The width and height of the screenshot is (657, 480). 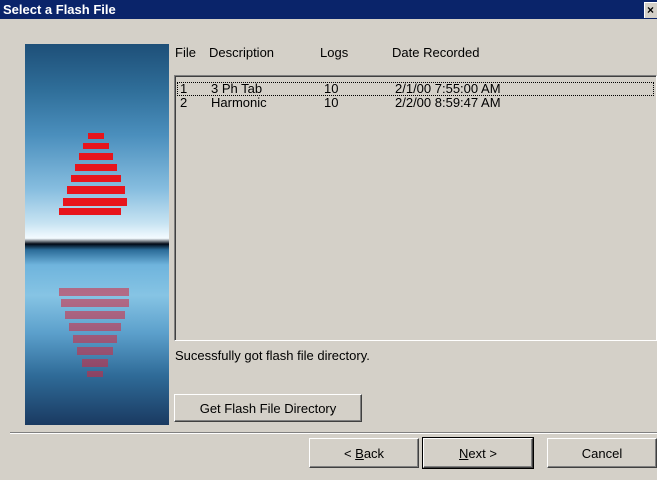 I want to click on file-date: 2/2/00 8:59:47 AM, so click(x=448, y=102).